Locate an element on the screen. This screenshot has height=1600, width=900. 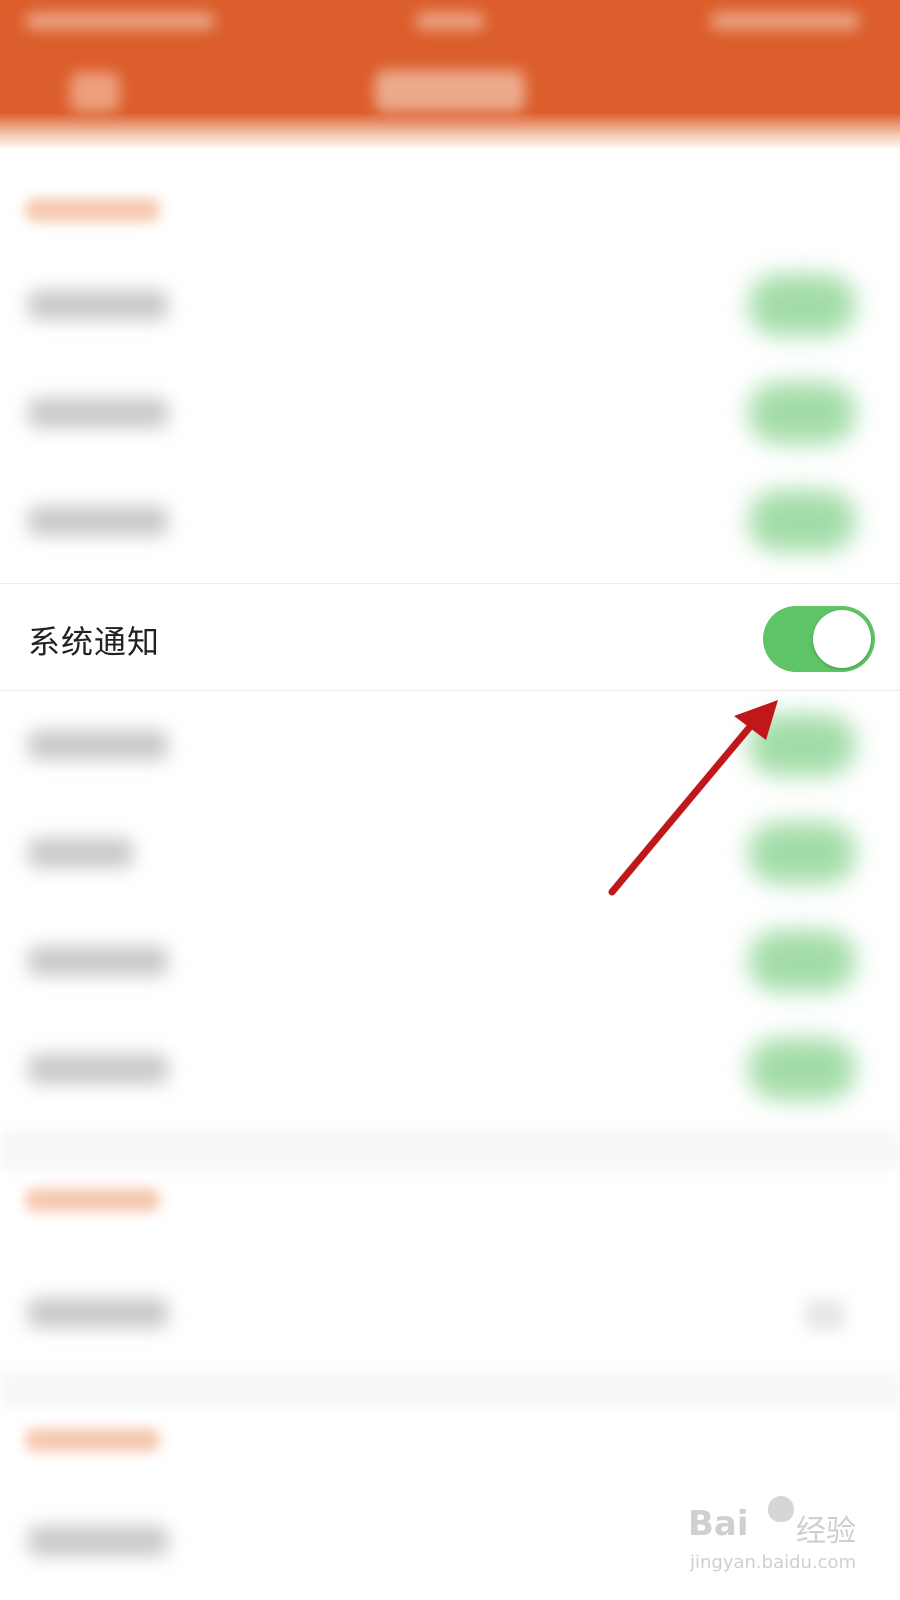
system-notification-label: 系统通知 is located at coordinates (94, 642).